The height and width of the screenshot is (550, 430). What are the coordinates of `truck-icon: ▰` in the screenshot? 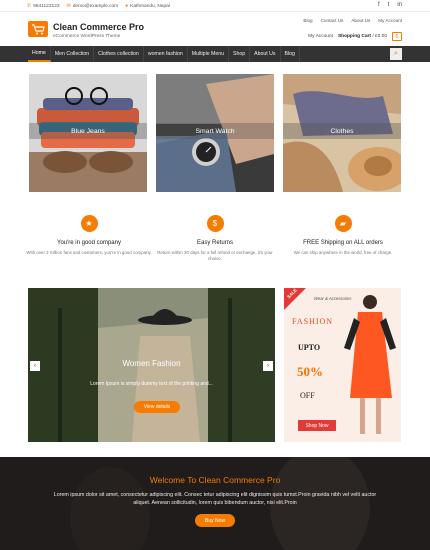 It's located at (343, 223).